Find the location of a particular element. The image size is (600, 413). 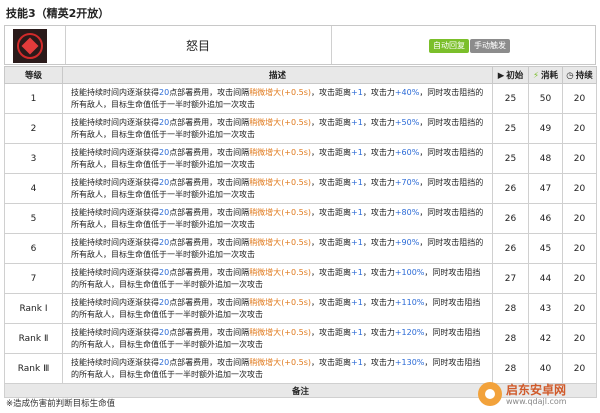

init-sp-cell: 27 is located at coordinates (510, 278).